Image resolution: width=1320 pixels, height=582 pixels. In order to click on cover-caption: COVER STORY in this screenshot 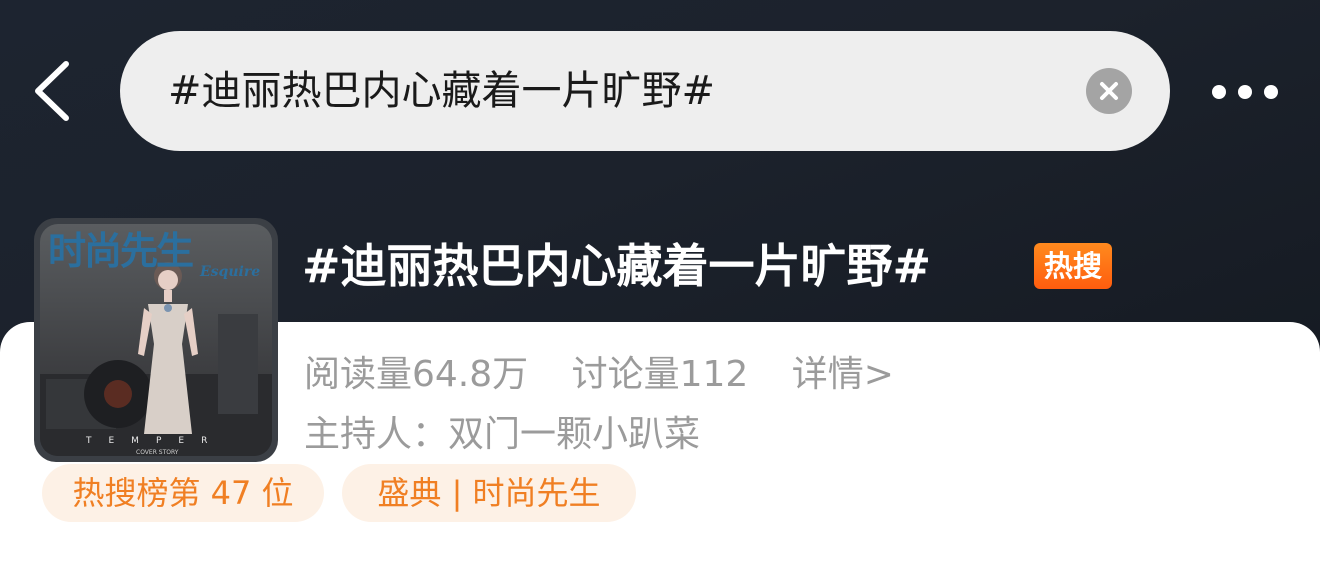, I will do `click(157, 452)`.